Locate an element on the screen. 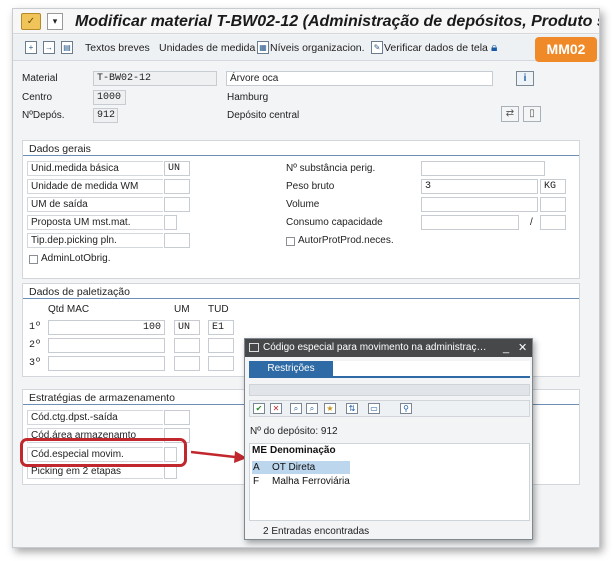 The height and width of the screenshot is (561, 614). sap-app-icon: ✓ is located at coordinates (31, 21).